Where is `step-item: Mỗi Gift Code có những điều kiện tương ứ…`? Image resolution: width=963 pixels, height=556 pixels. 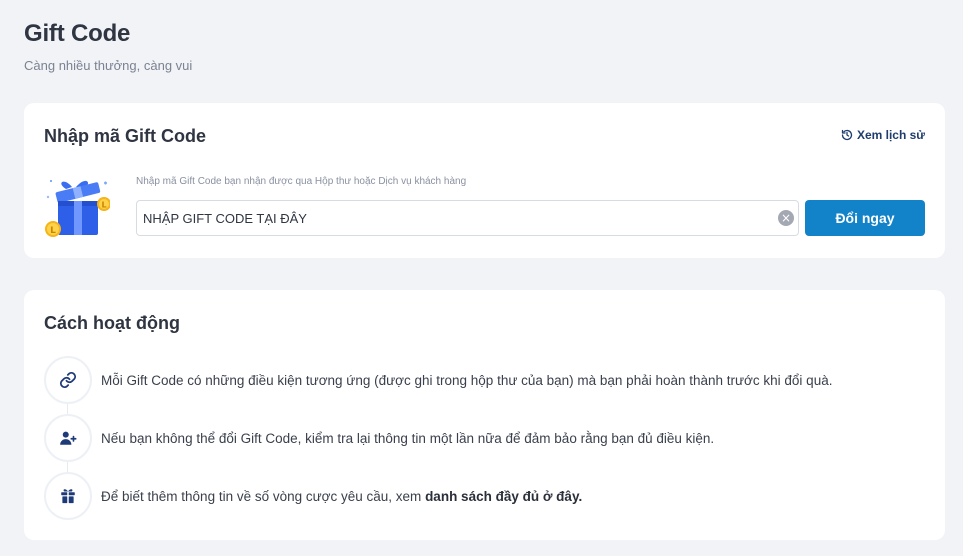
step-item: Mỗi Gift Code có những điều kiện tương ứ… is located at coordinates (438, 380).